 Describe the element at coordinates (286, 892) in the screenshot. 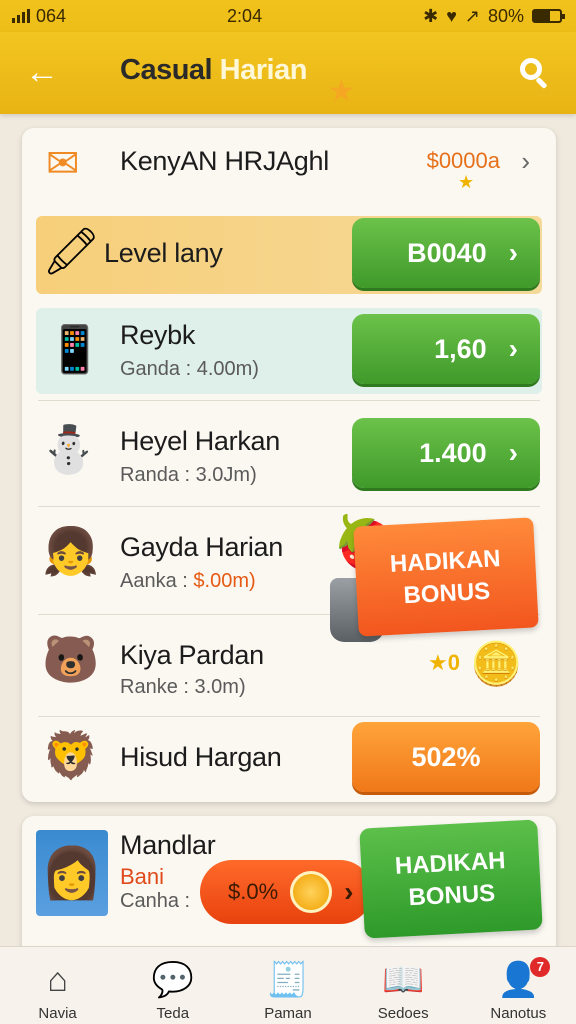

I see `promo-button: $.0% ›` at that location.